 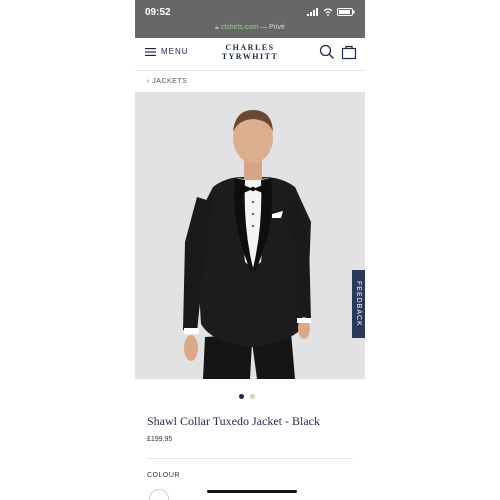 What do you see at coordinates (247, 396) in the screenshot?
I see `image-pagination` at bounding box center [247, 396].